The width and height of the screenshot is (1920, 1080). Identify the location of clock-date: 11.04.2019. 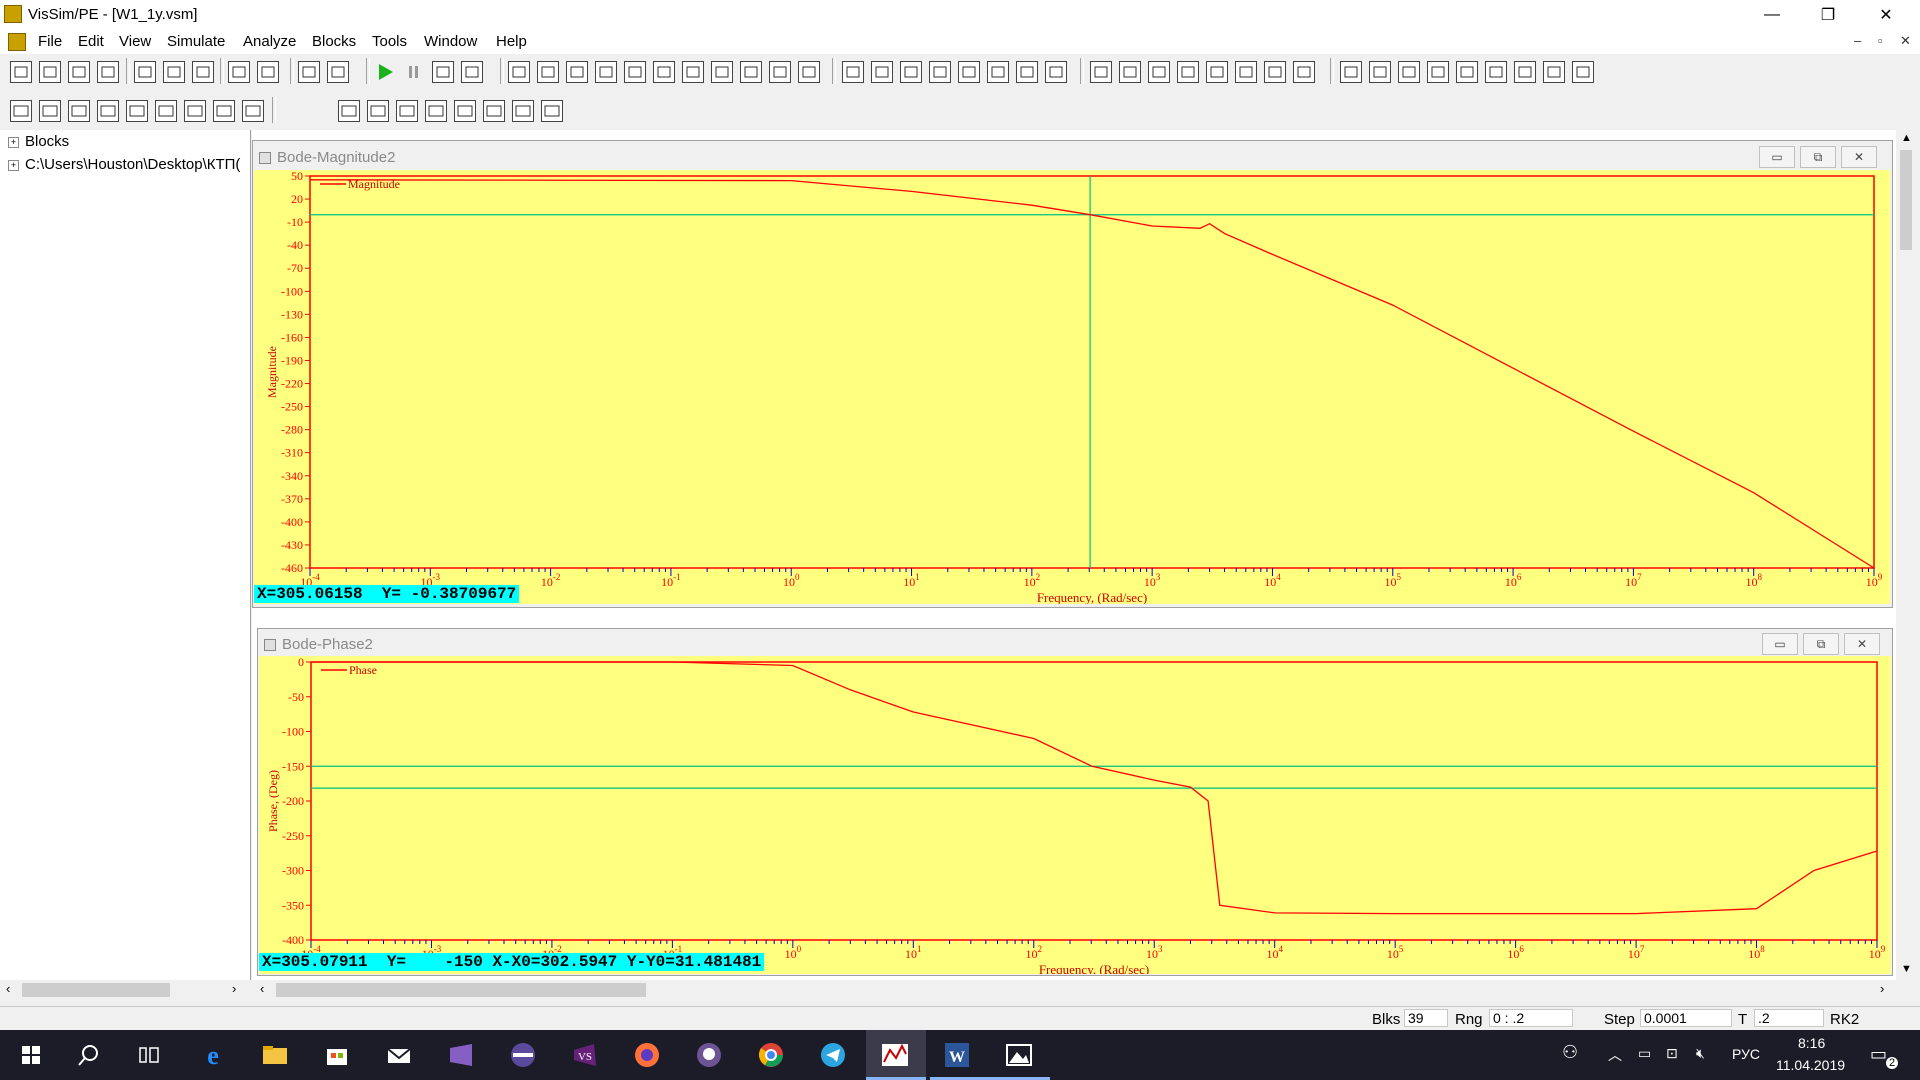
(1810, 1065).